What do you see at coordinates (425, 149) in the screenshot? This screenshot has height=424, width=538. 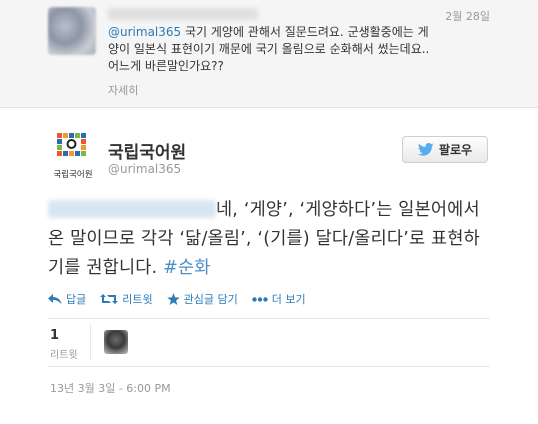 I see `bird-icon` at bounding box center [425, 149].